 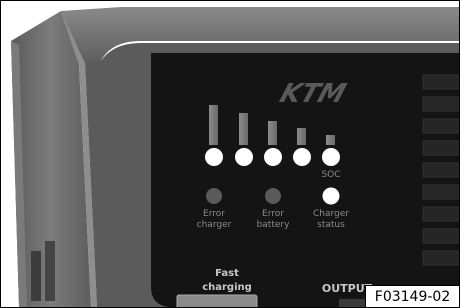 What do you see at coordinates (331, 196) in the screenshot?
I see `charger-status-led` at bounding box center [331, 196].